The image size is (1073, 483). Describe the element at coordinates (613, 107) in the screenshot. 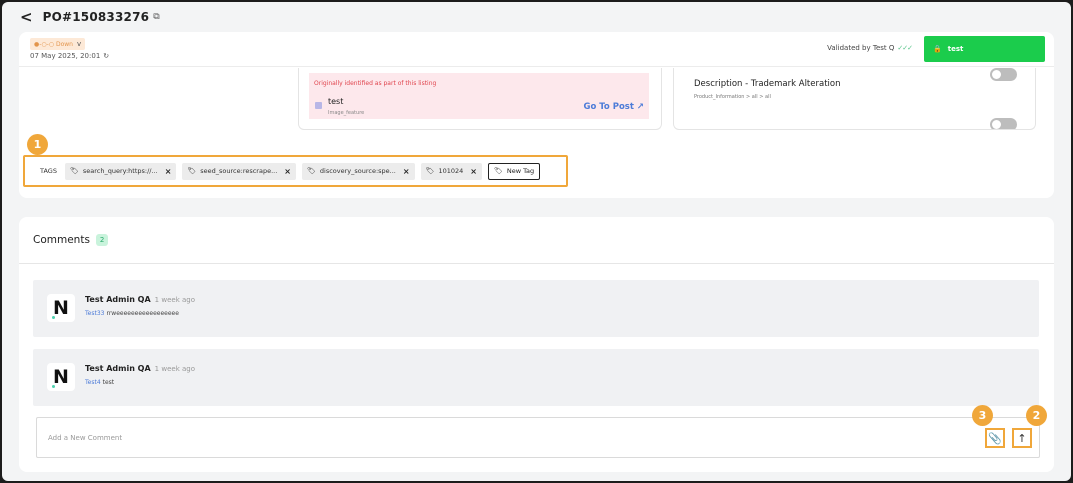

I see `go-to-post-link: Go To Post ↗` at that location.